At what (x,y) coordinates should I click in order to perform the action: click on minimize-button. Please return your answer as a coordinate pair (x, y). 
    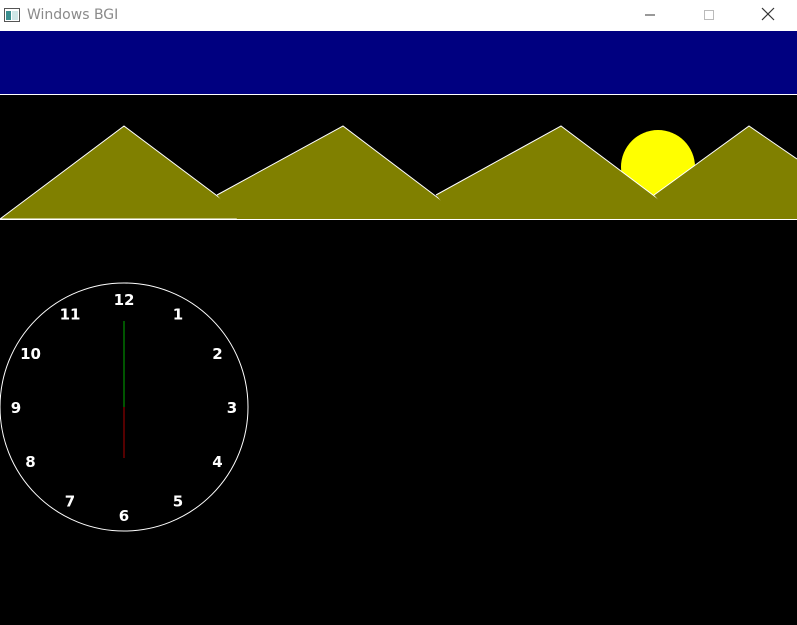
    Looking at the image, I should click on (650, 15).